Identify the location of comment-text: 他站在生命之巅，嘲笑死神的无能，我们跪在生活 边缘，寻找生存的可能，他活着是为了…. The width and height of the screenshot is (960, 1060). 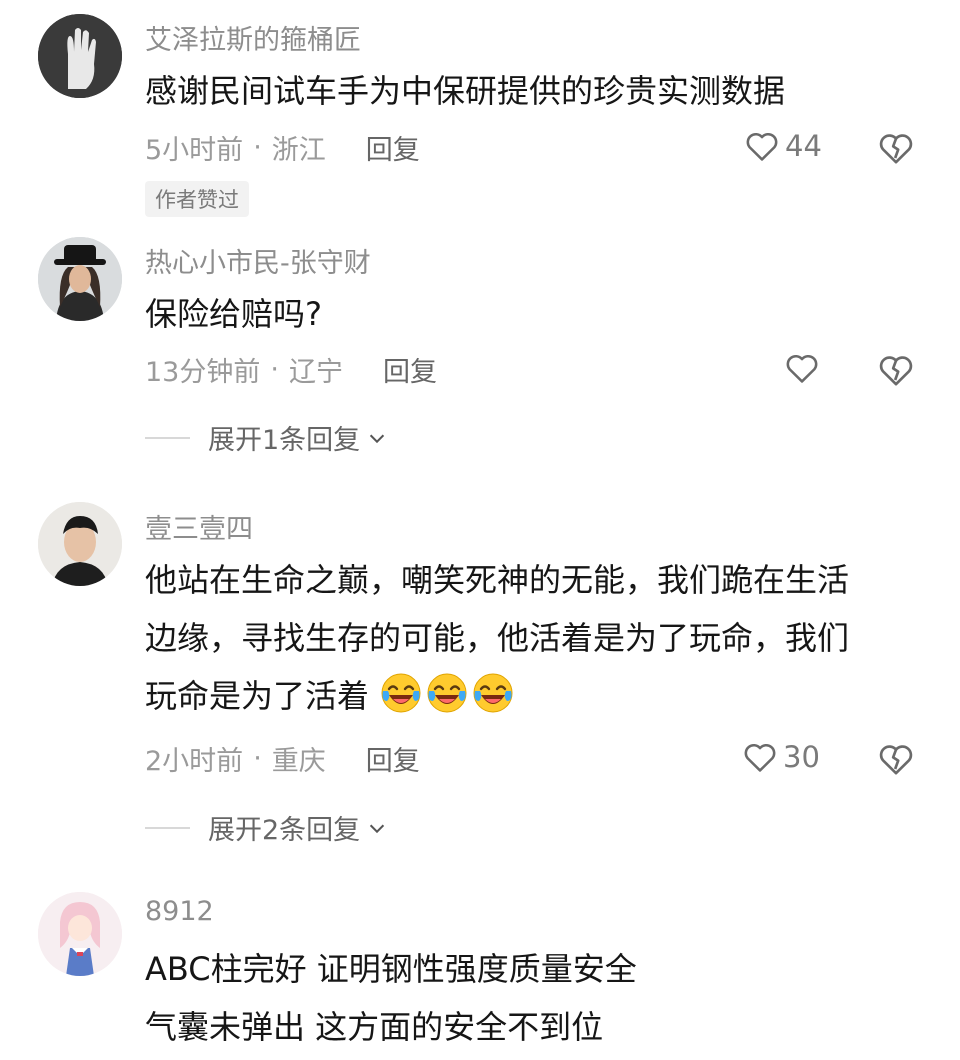
(497, 638).